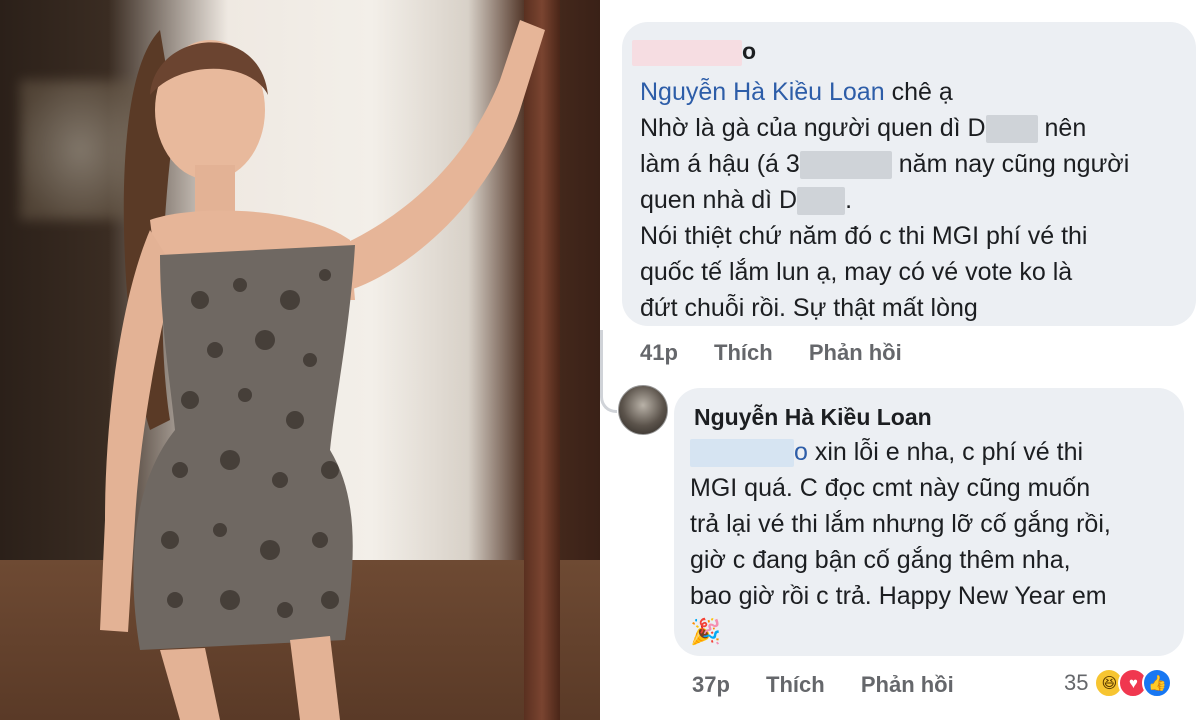  I want to click on avatar, so click(643, 410).